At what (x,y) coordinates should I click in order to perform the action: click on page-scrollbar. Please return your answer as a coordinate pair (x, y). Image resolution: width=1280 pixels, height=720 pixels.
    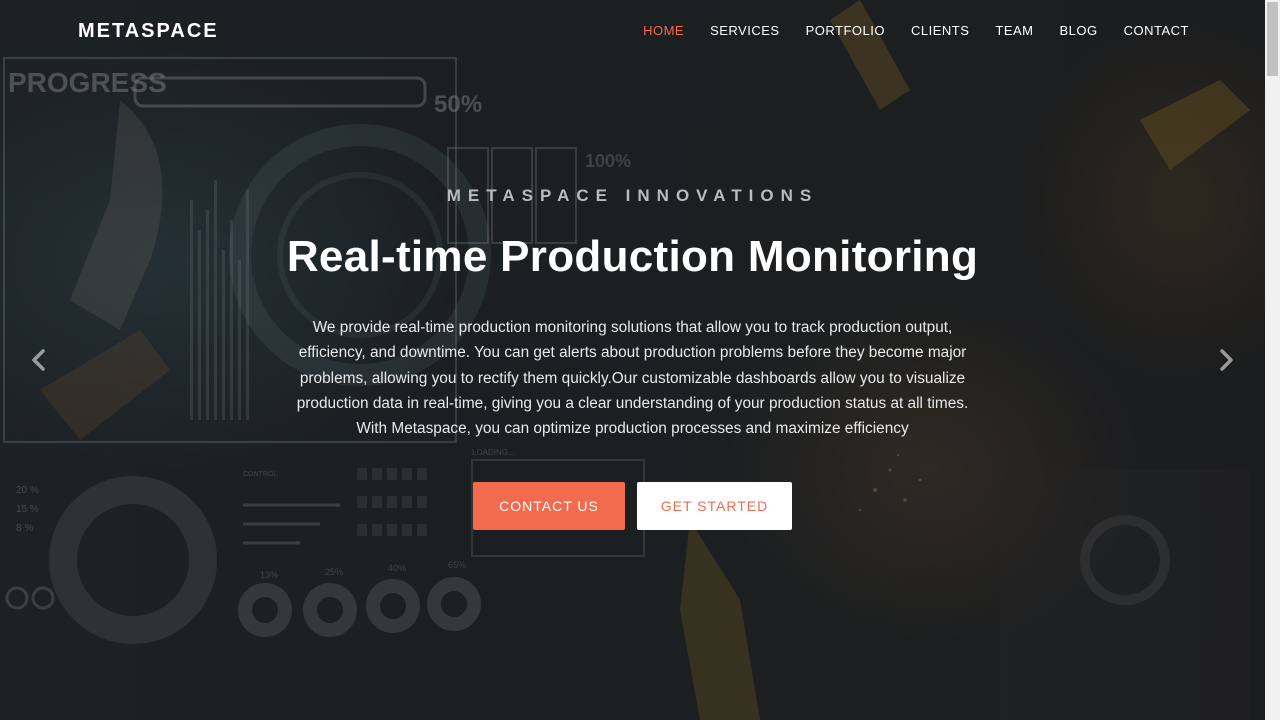
    Looking at the image, I should click on (1272, 360).